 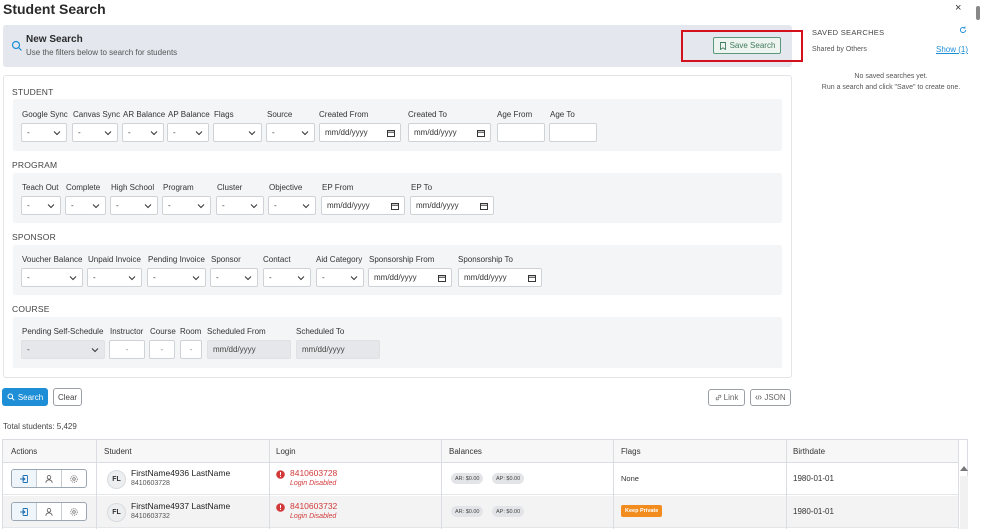 I want to click on section-title-course: COURSE, so click(x=31, y=309).